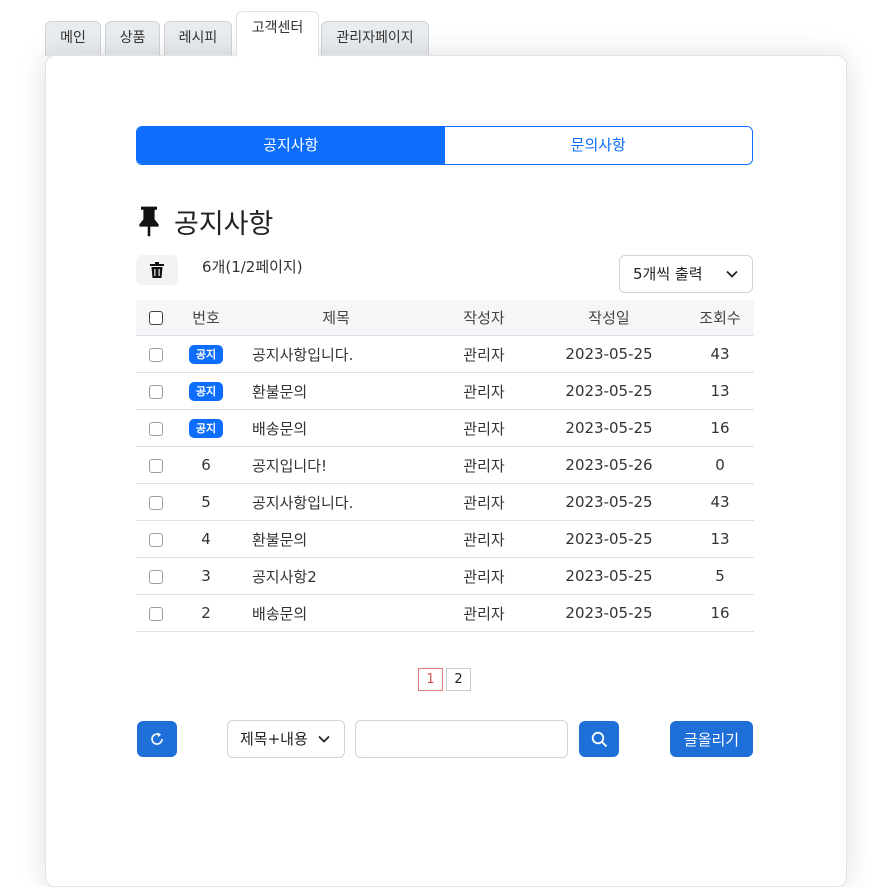 The image size is (891, 887). What do you see at coordinates (206, 318) in the screenshot?
I see `header-number: 번호` at bounding box center [206, 318].